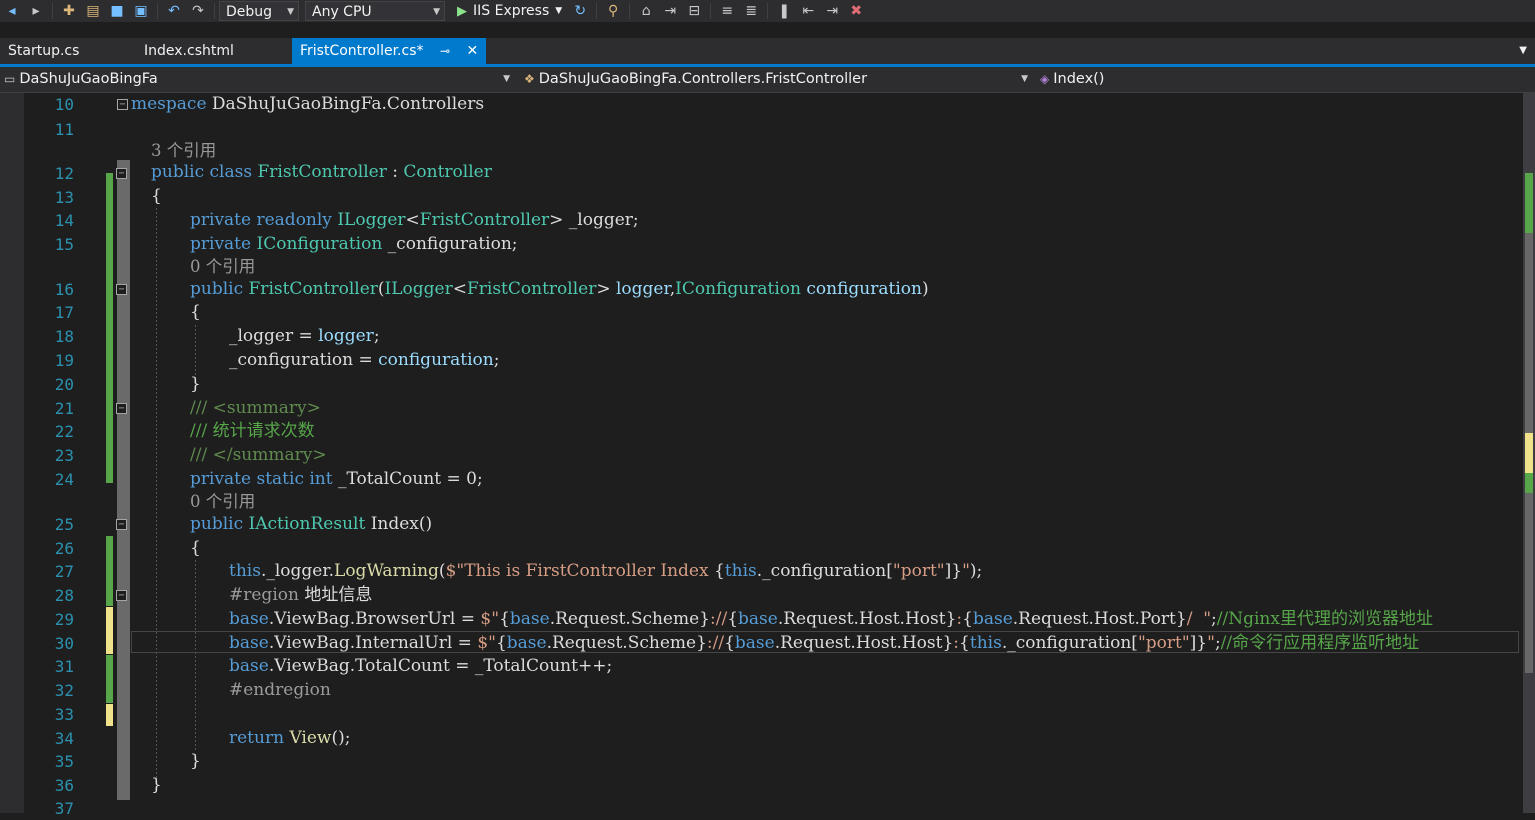 Image resolution: width=1535 pixels, height=820 pixels. Describe the element at coordinates (123, 480) in the screenshot. I see `outline-margin` at that location.